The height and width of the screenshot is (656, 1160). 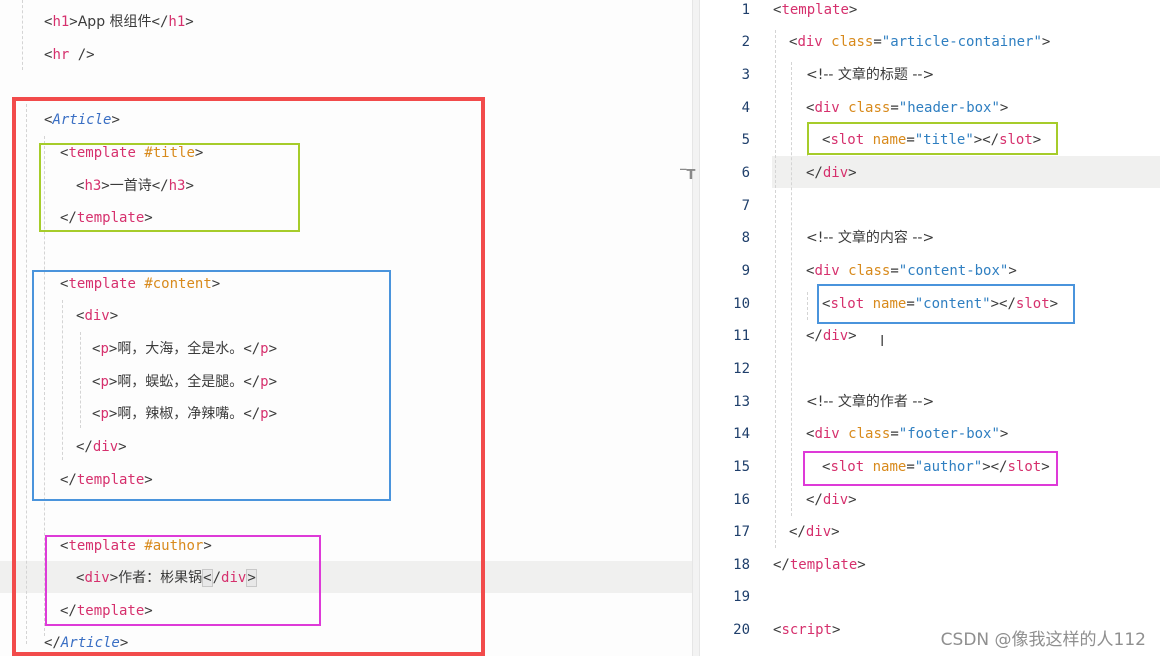 What do you see at coordinates (819, 565) in the screenshot?
I see `code-line-18: </template>` at bounding box center [819, 565].